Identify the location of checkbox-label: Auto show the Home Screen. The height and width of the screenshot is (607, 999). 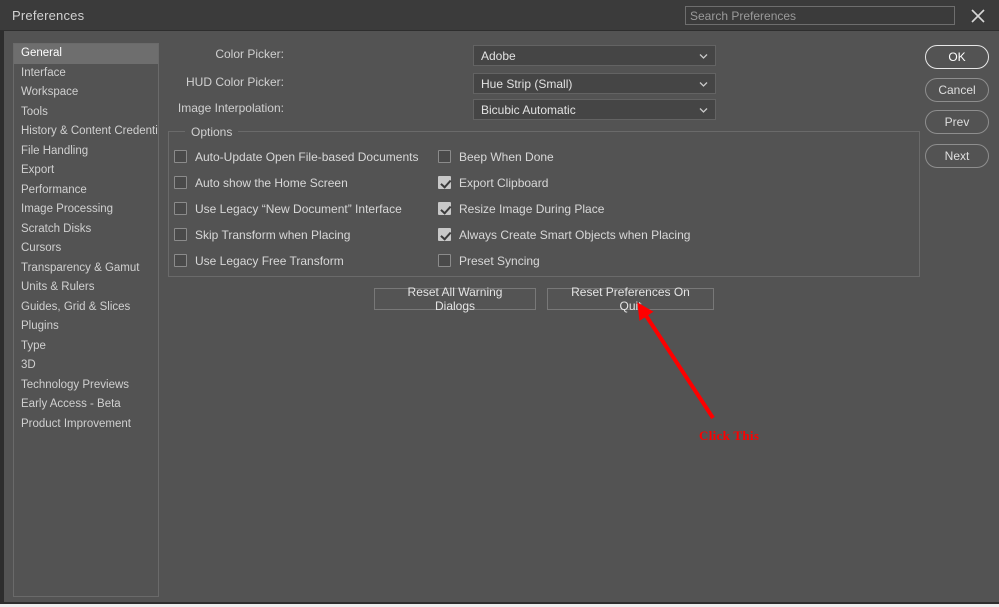
(271, 182).